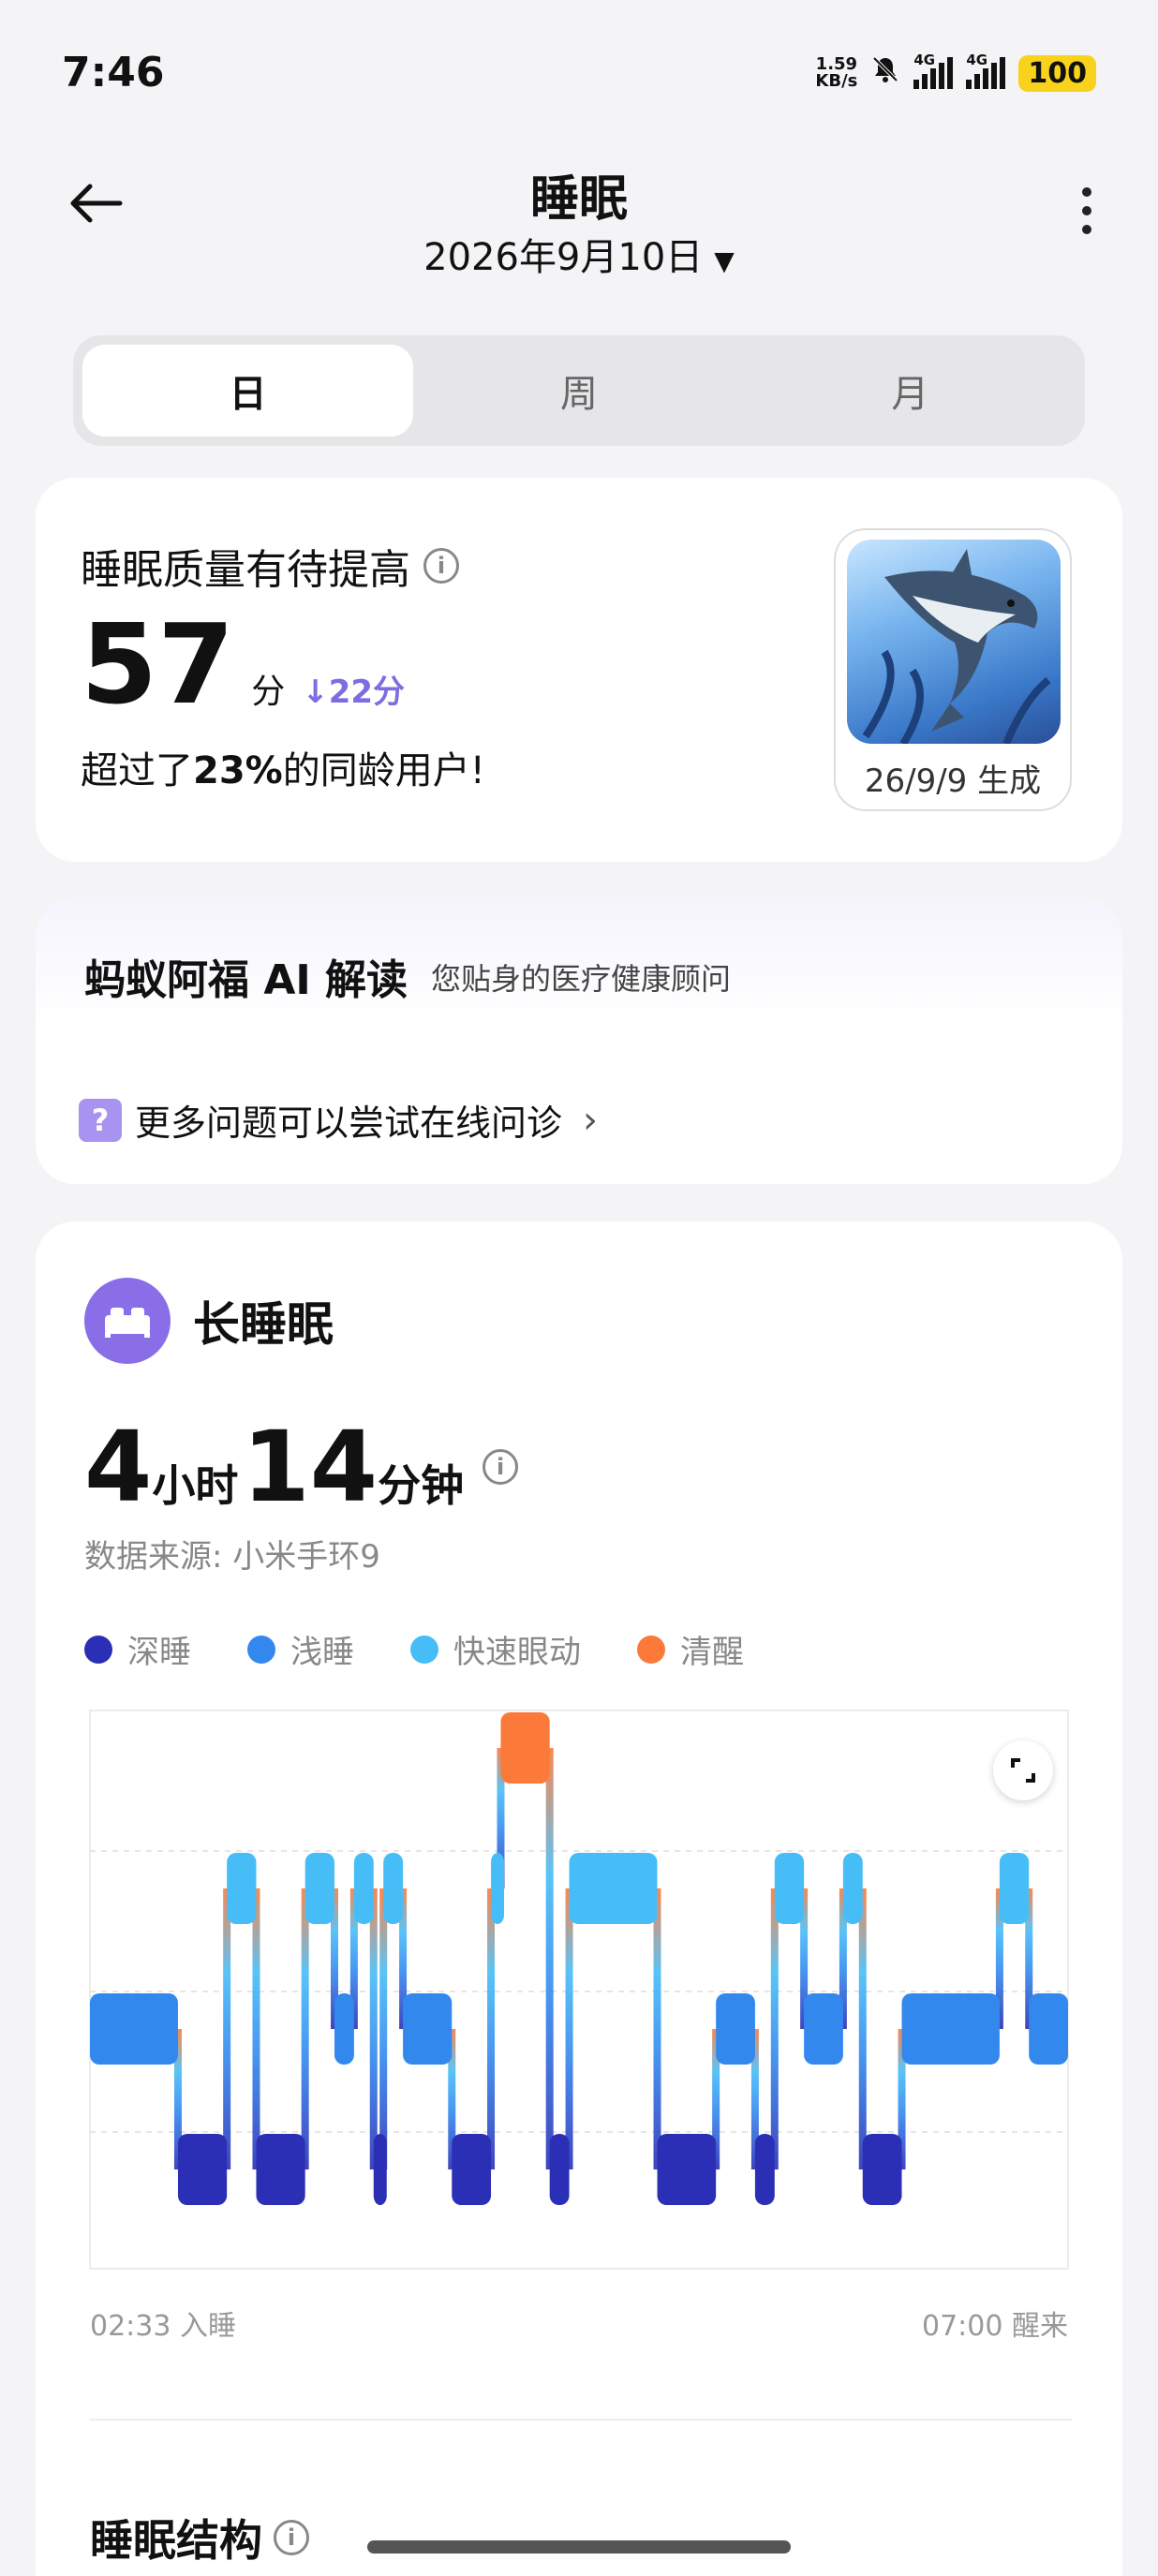  What do you see at coordinates (310, 1467) in the screenshot?
I see `duration-minutes: 14` at bounding box center [310, 1467].